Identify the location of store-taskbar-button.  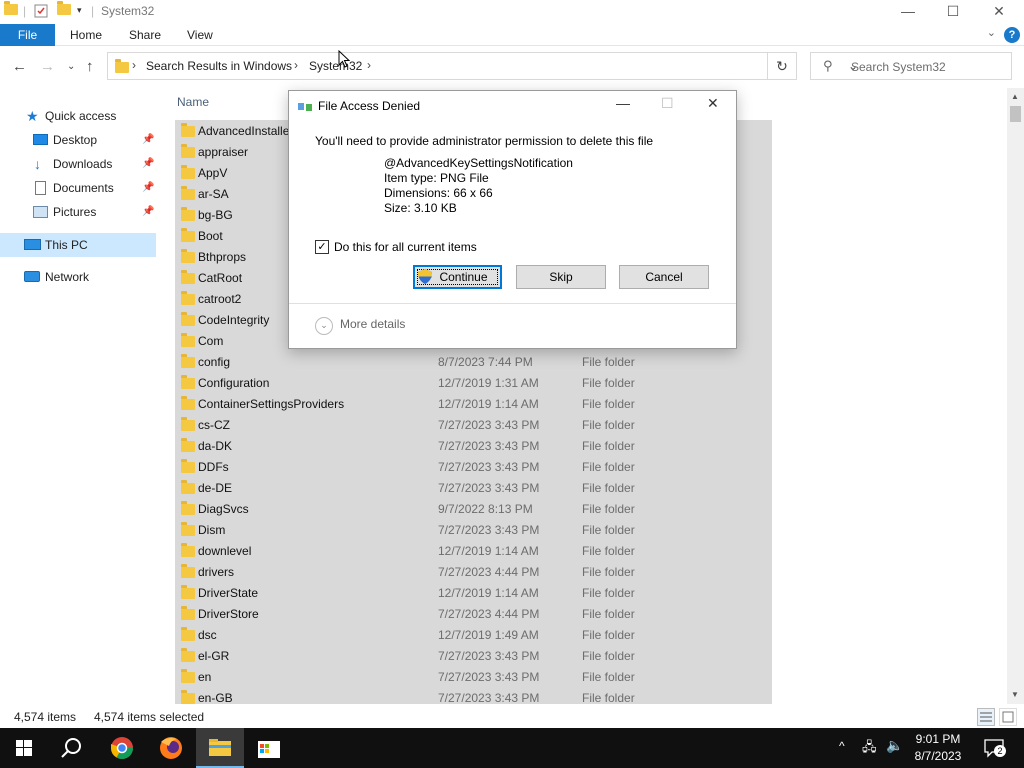
(269, 748).